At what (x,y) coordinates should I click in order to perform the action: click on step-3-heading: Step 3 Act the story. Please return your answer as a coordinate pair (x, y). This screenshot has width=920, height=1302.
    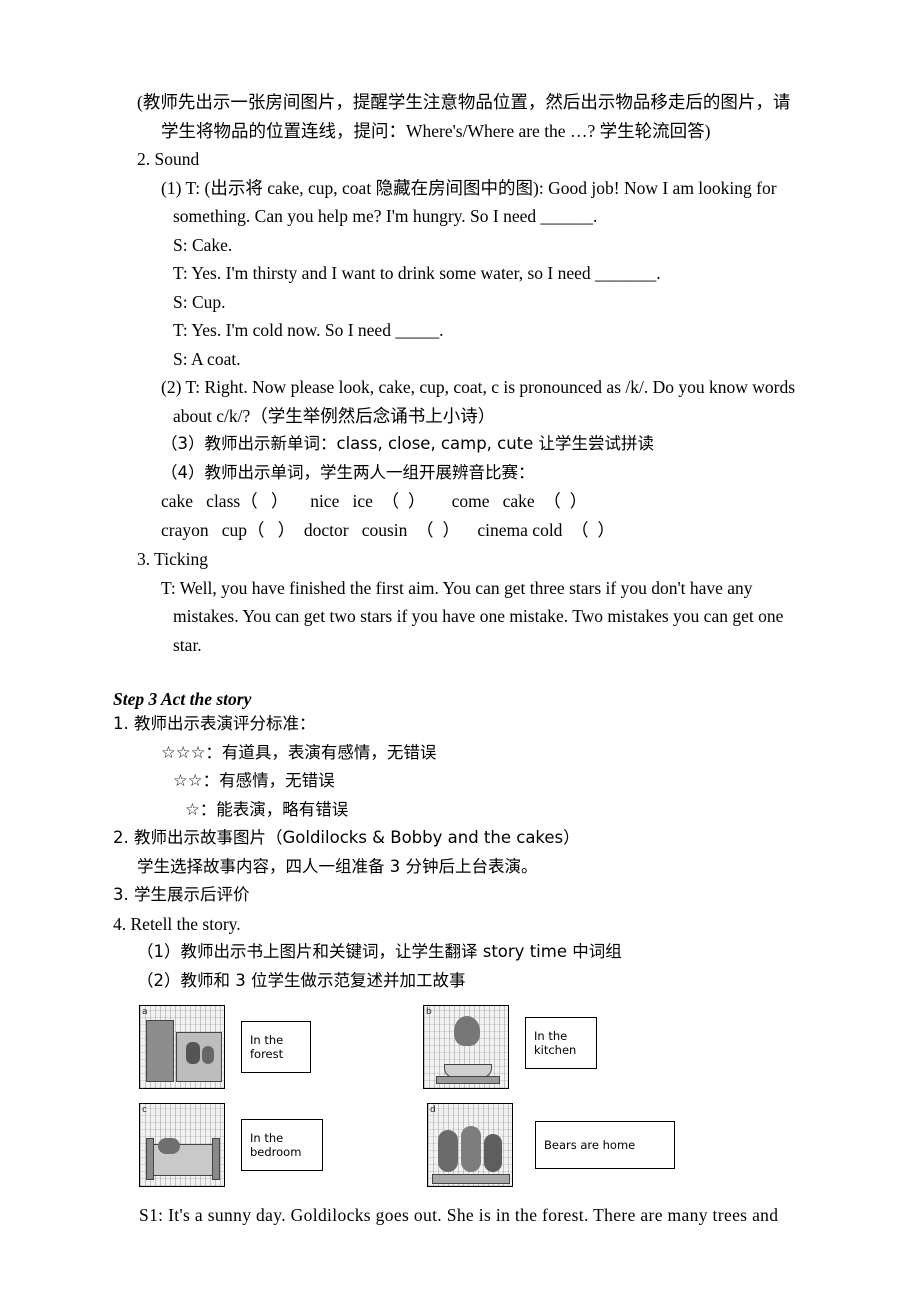
    Looking at the image, I should click on (182, 699).